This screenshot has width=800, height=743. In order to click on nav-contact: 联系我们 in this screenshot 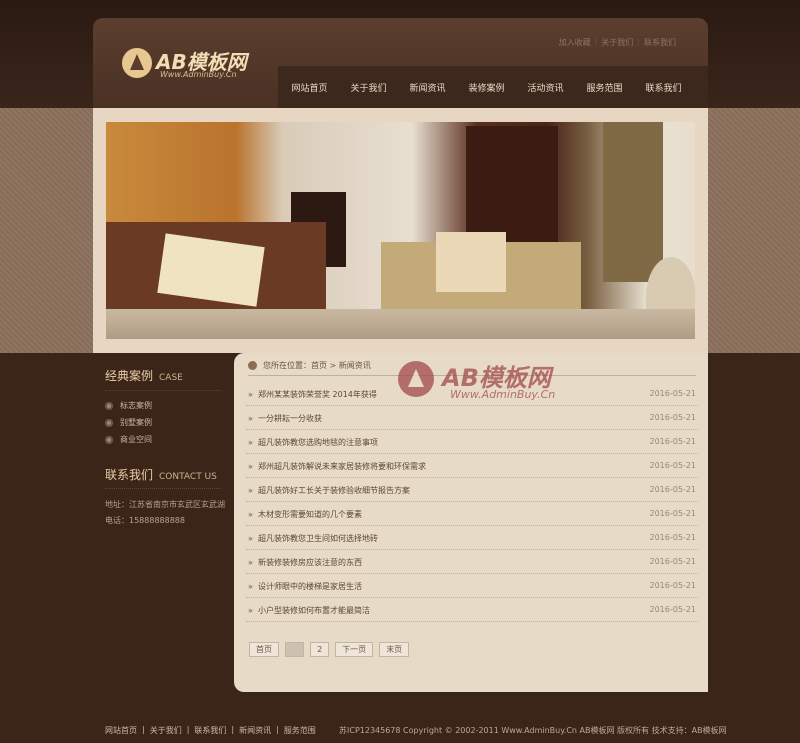, I will do `click(663, 87)`.